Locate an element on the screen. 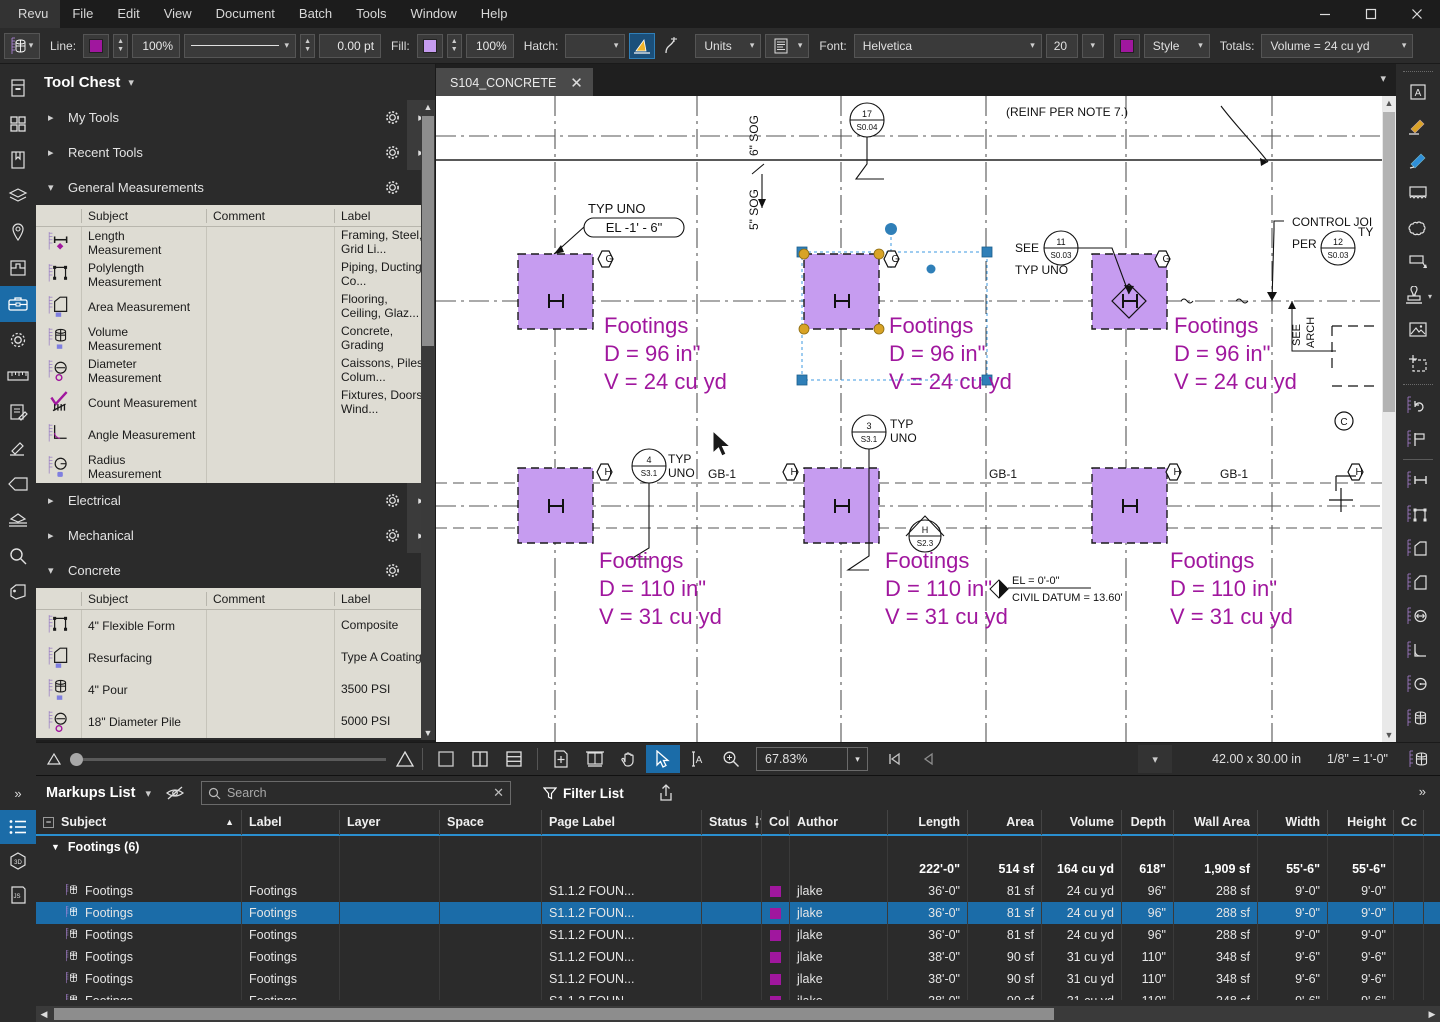  spaces-icon is located at coordinates (18, 232).